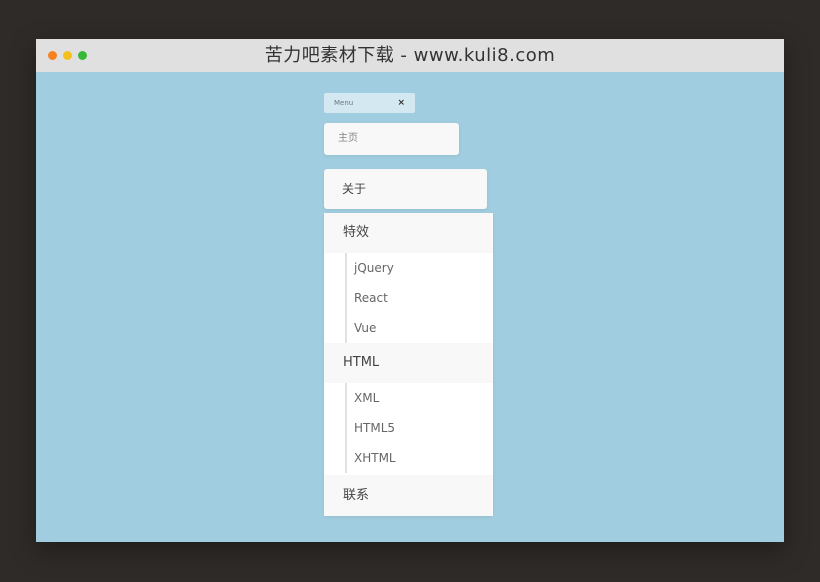 The height and width of the screenshot is (582, 820). Describe the element at coordinates (348, 138) in the screenshot. I see `menu-item-home-label: 主页` at that location.